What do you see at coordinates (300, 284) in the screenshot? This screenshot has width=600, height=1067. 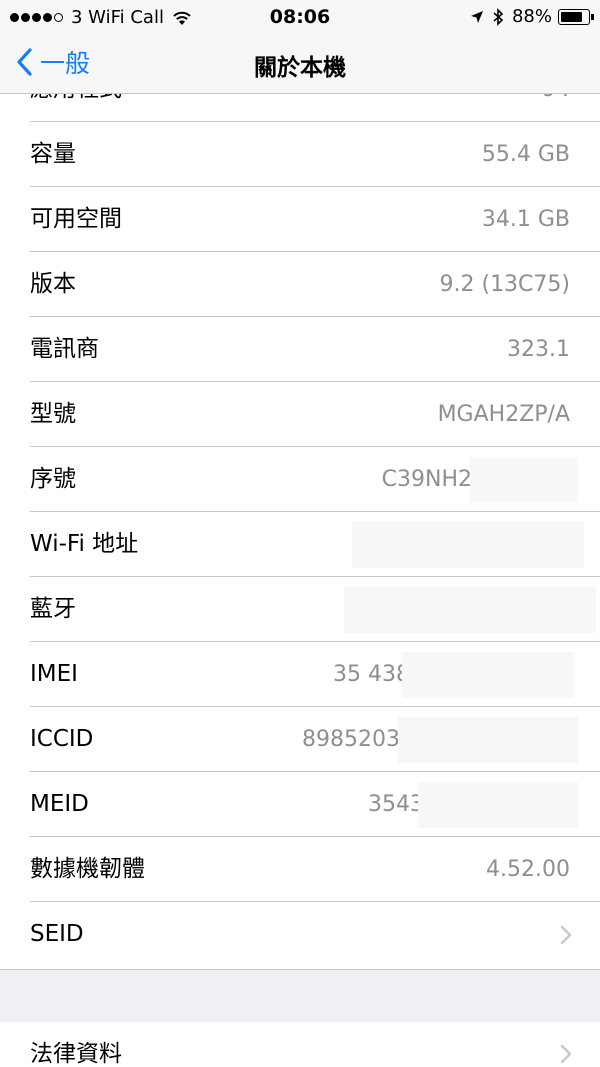 I see `list-row-version: 版本 9.2 (13C75)` at bounding box center [300, 284].